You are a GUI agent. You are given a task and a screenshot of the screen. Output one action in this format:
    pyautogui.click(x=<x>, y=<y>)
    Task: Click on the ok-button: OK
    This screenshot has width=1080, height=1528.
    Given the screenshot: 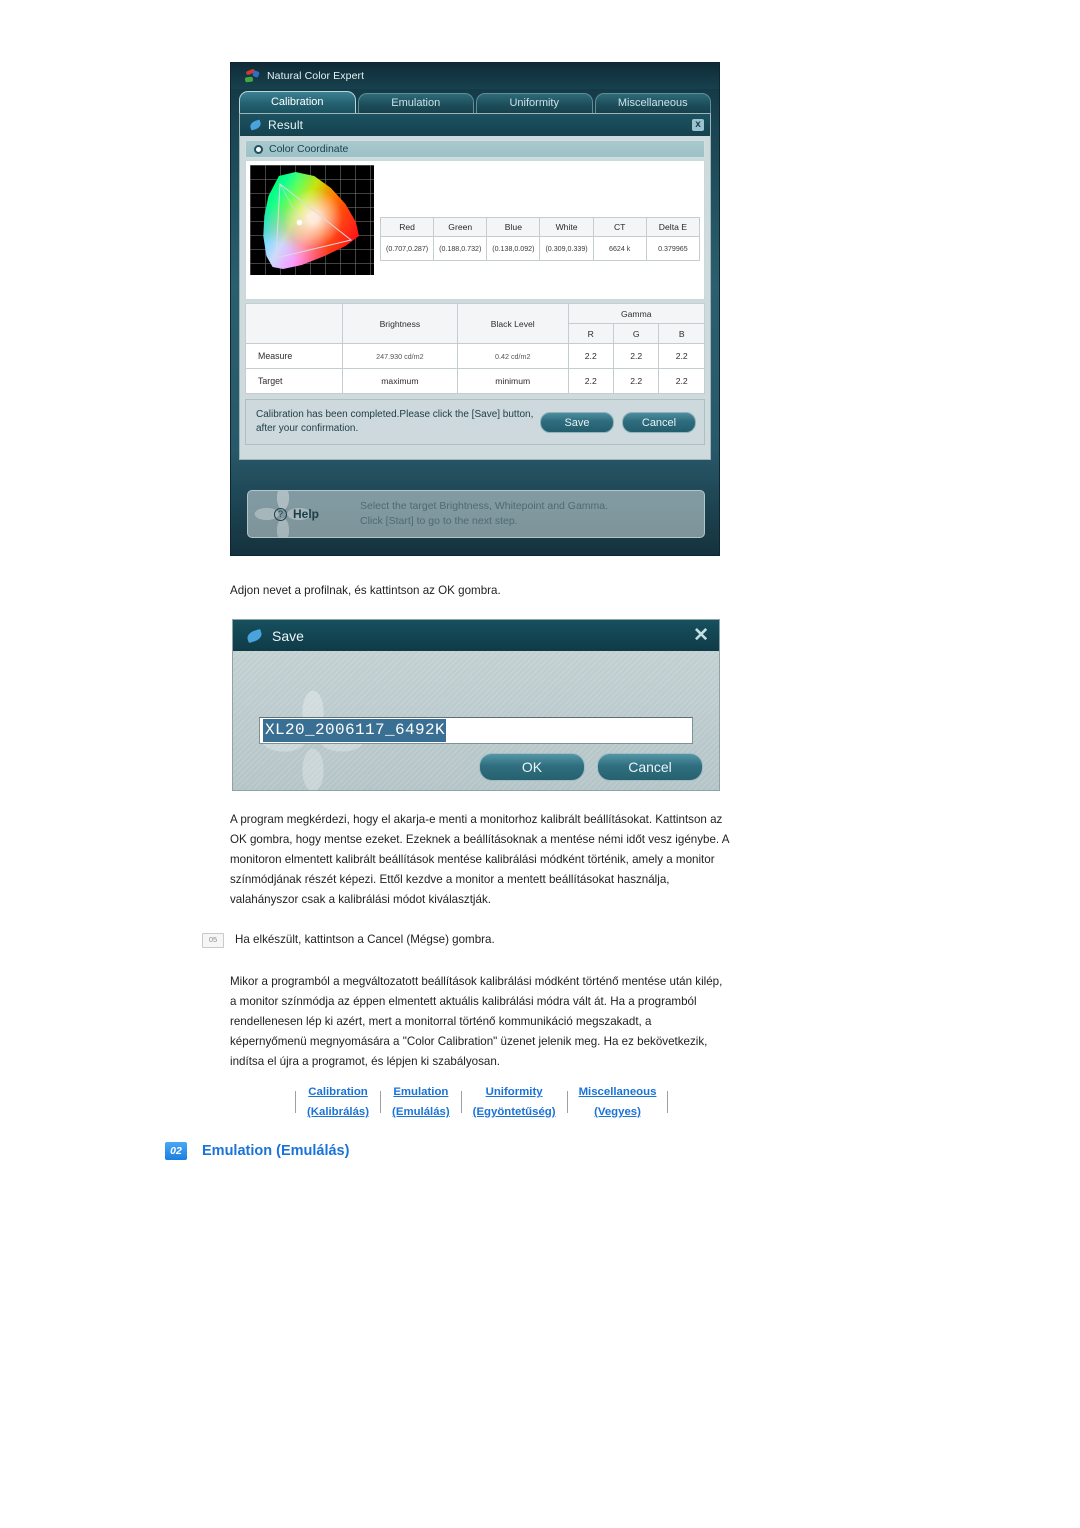 What is the action you would take?
    pyautogui.click(x=532, y=767)
    